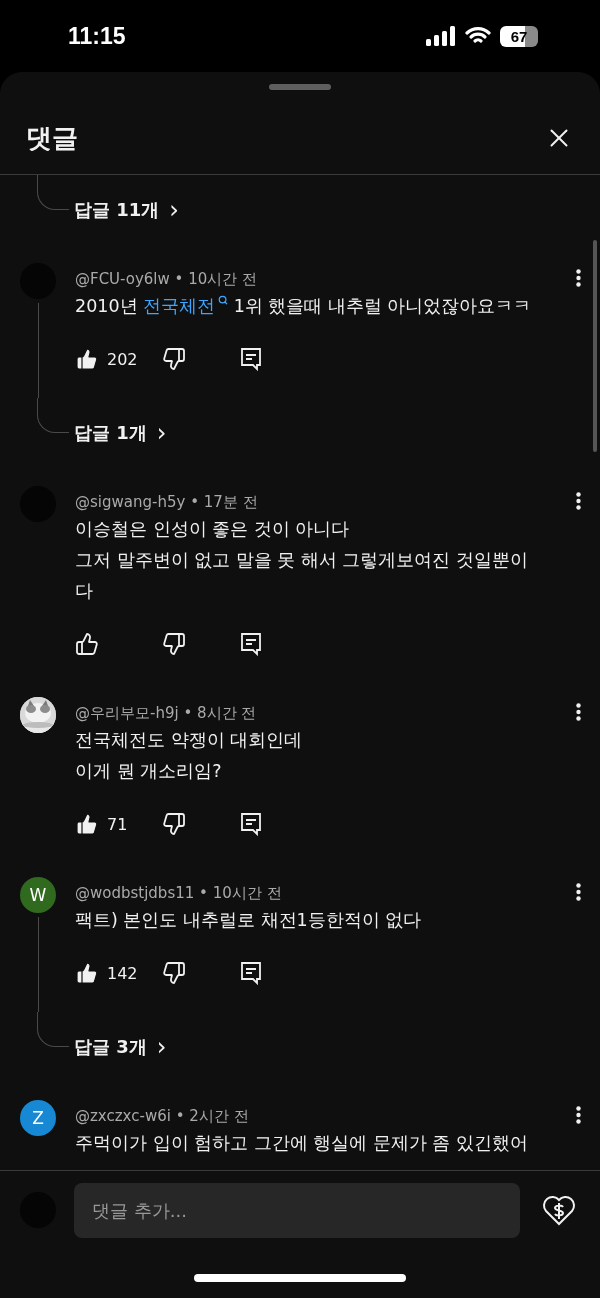  Describe the element at coordinates (167, 502) in the screenshot. I see `comment-meta: @sigwang-h5y • 17분 전` at that location.